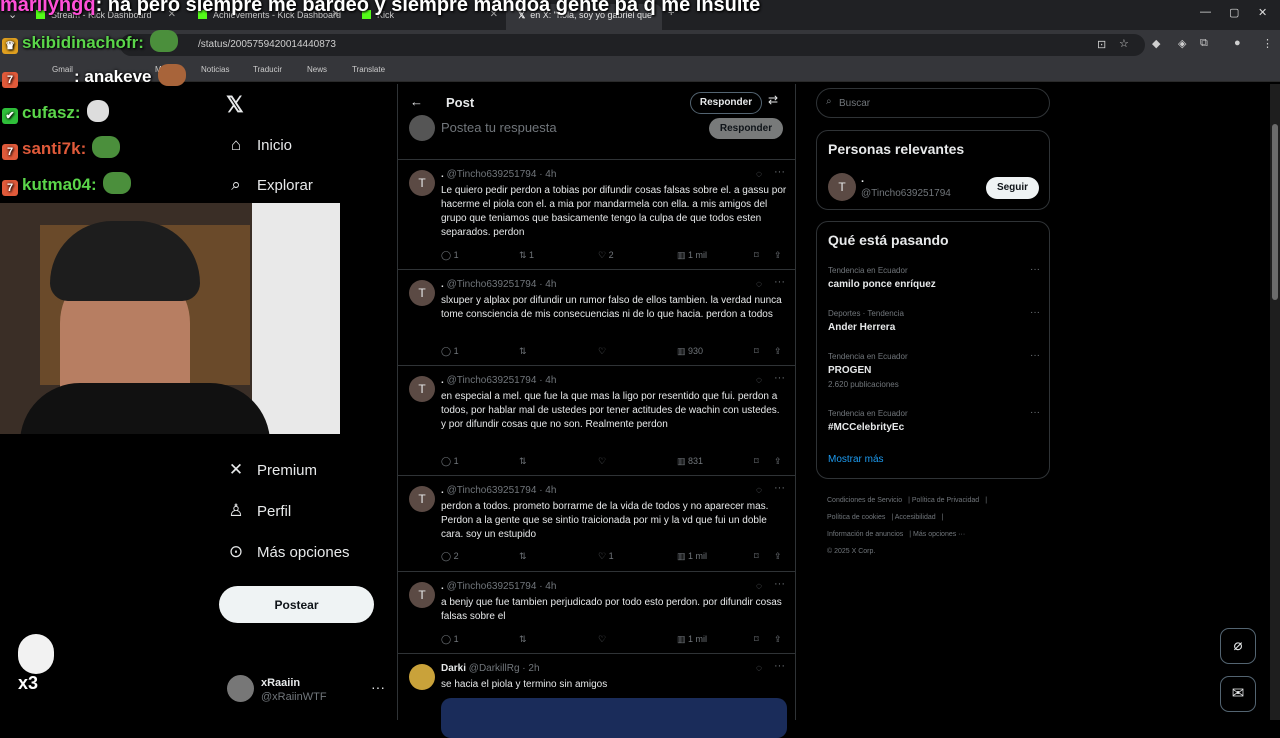 This screenshot has width=1280, height=738. Describe the element at coordinates (259, 150) in the screenshot. I see `nav-item-inicio: ⌂ Inicio` at that location.